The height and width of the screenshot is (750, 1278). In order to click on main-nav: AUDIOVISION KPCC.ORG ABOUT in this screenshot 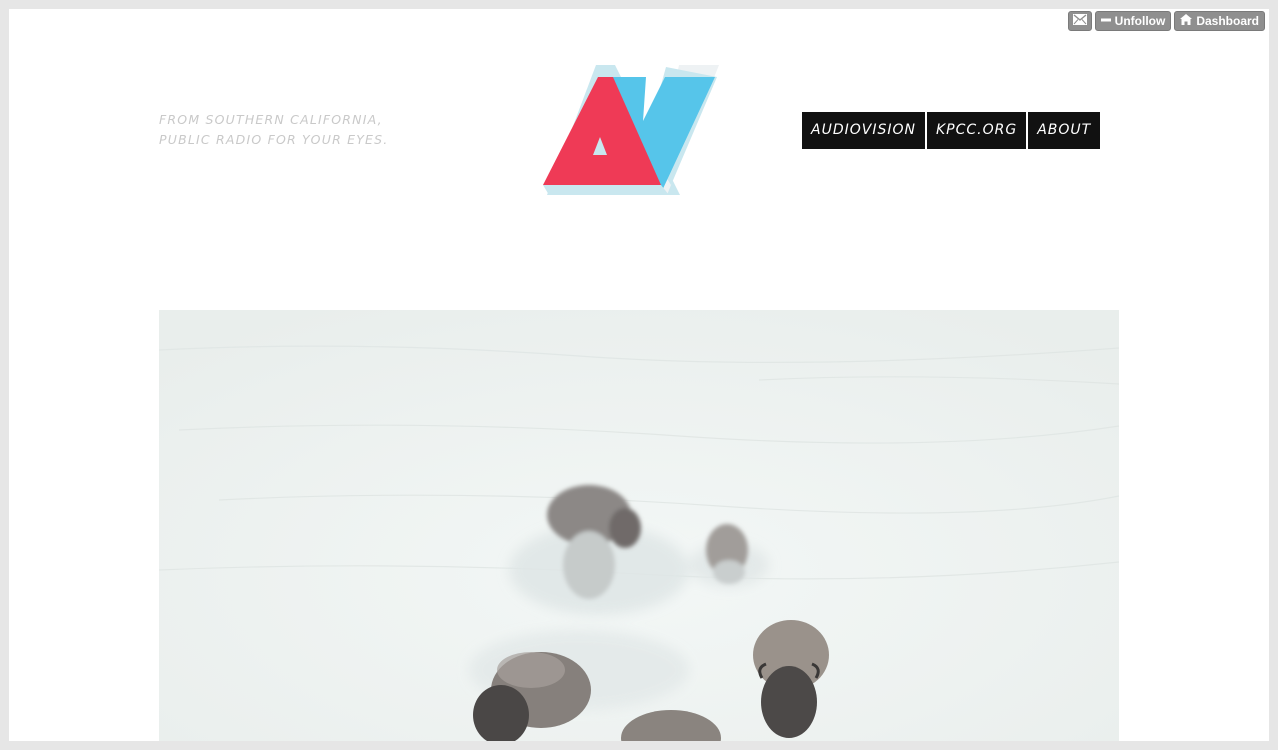, I will do `click(951, 130)`.